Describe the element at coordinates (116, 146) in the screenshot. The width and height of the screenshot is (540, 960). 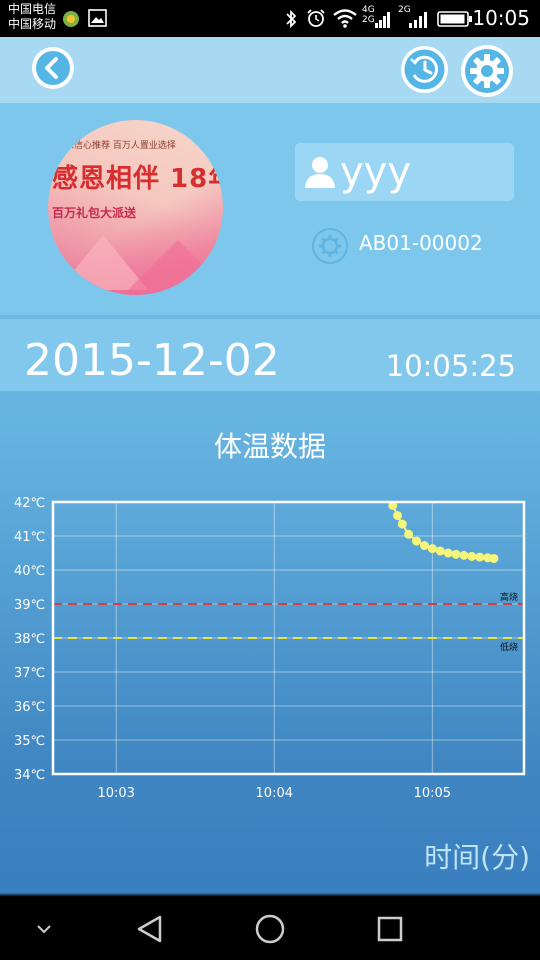
I see `avatar-text-line: 代人信心推荐 百万人置业选择` at that location.